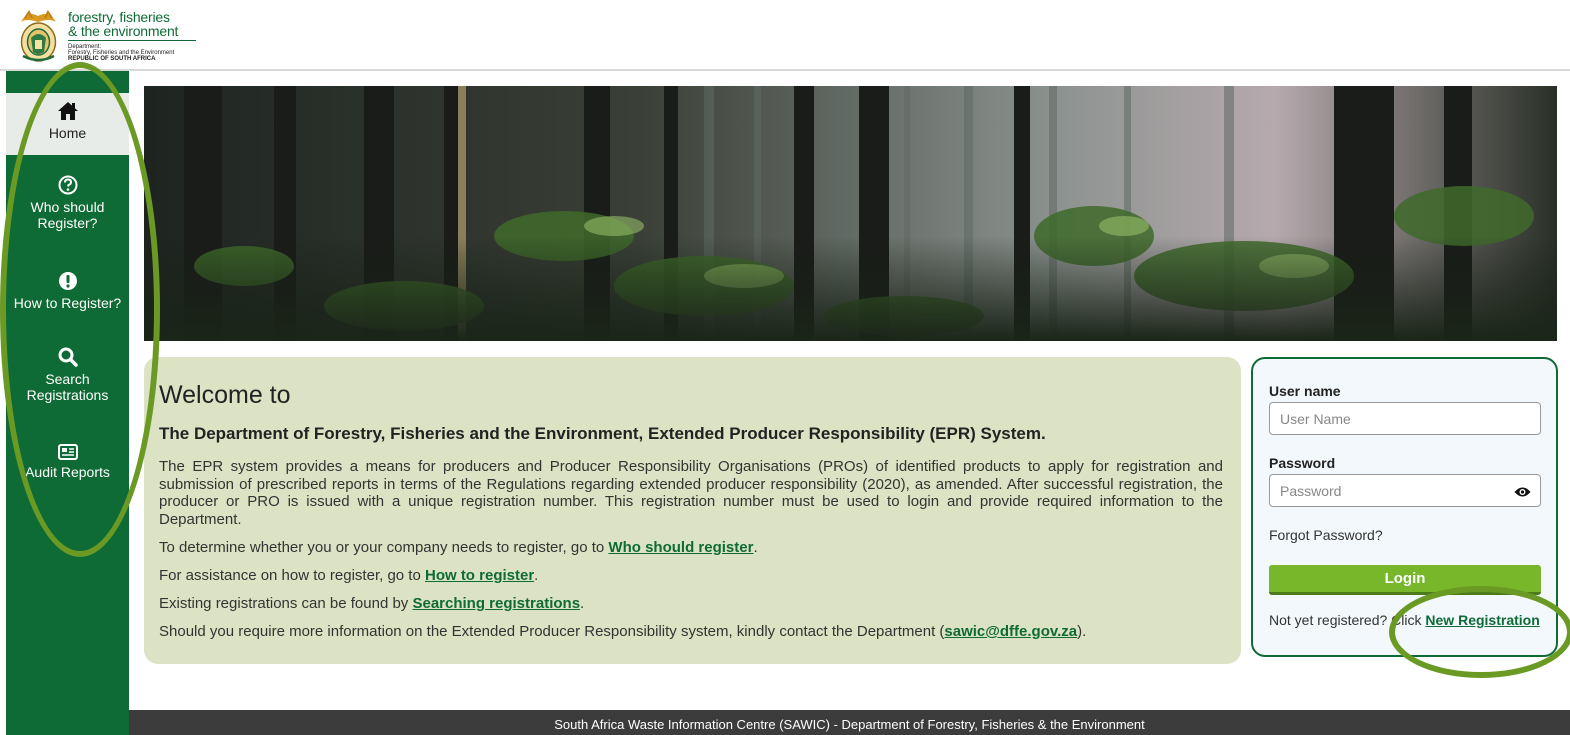  What do you see at coordinates (67, 281) in the screenshot?
I see `exclamation-circle-icon` at bounding box center [67, 281].